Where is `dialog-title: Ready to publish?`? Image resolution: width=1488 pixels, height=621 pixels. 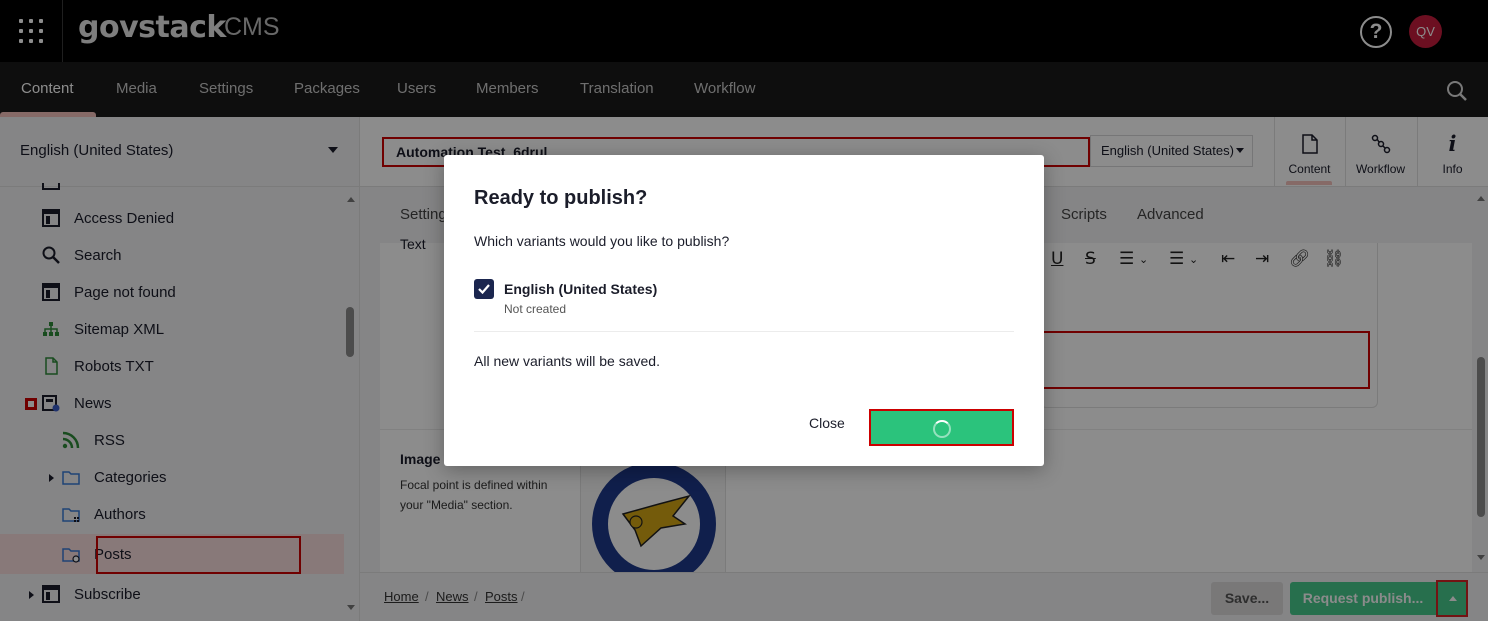 dialog-title: Ready to publish? is located at coordinates (561, 198).